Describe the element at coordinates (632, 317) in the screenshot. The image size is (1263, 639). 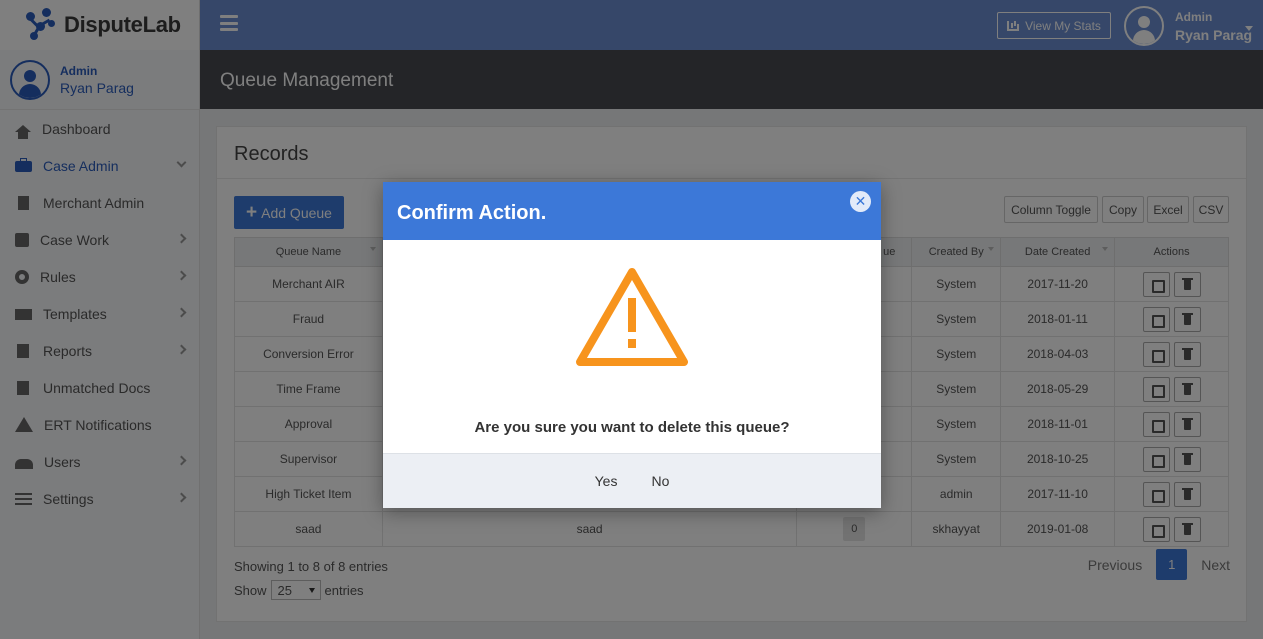
I see `warning-triangle-icon` at that location.